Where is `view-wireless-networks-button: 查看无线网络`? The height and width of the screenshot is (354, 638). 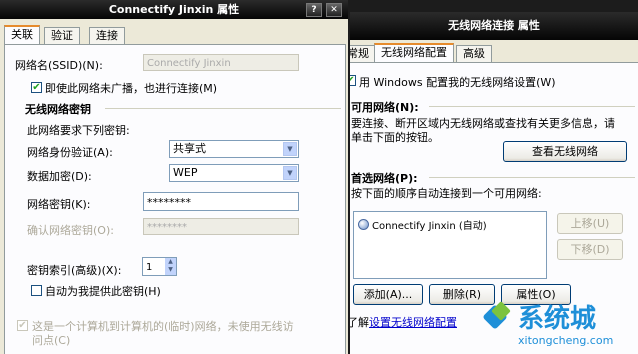
view-wireless-networks-button: 查看无线网络 is located at coordinates (565, 151).